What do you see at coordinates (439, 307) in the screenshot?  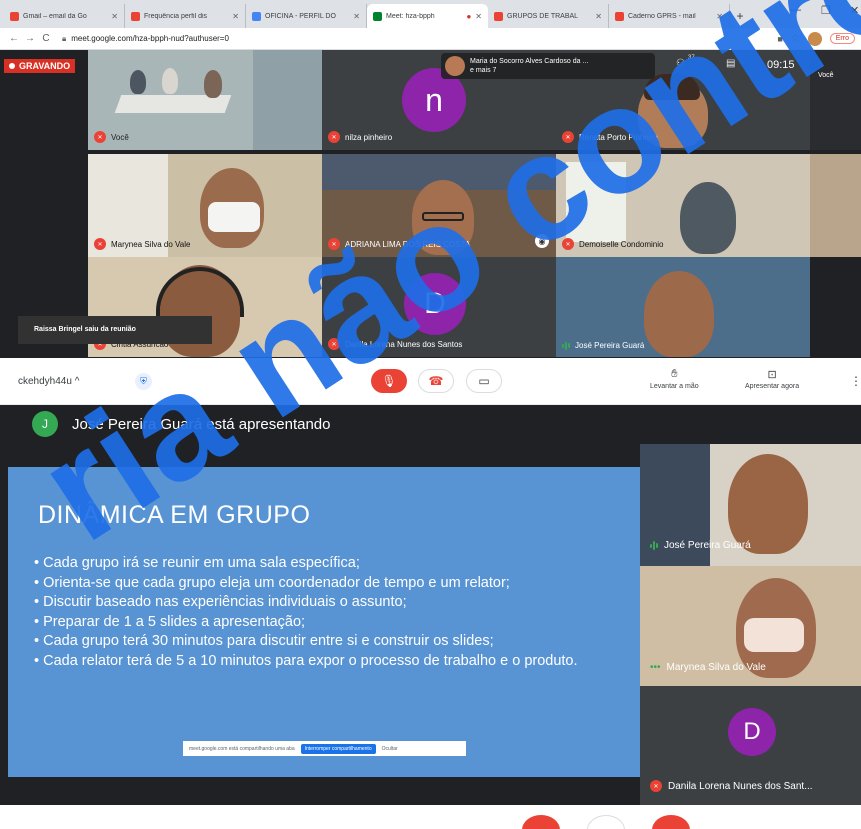 I see `participant-tile: D ✕ Danila Lorena Nunes dos Santos` at bounding box center [439, 307].